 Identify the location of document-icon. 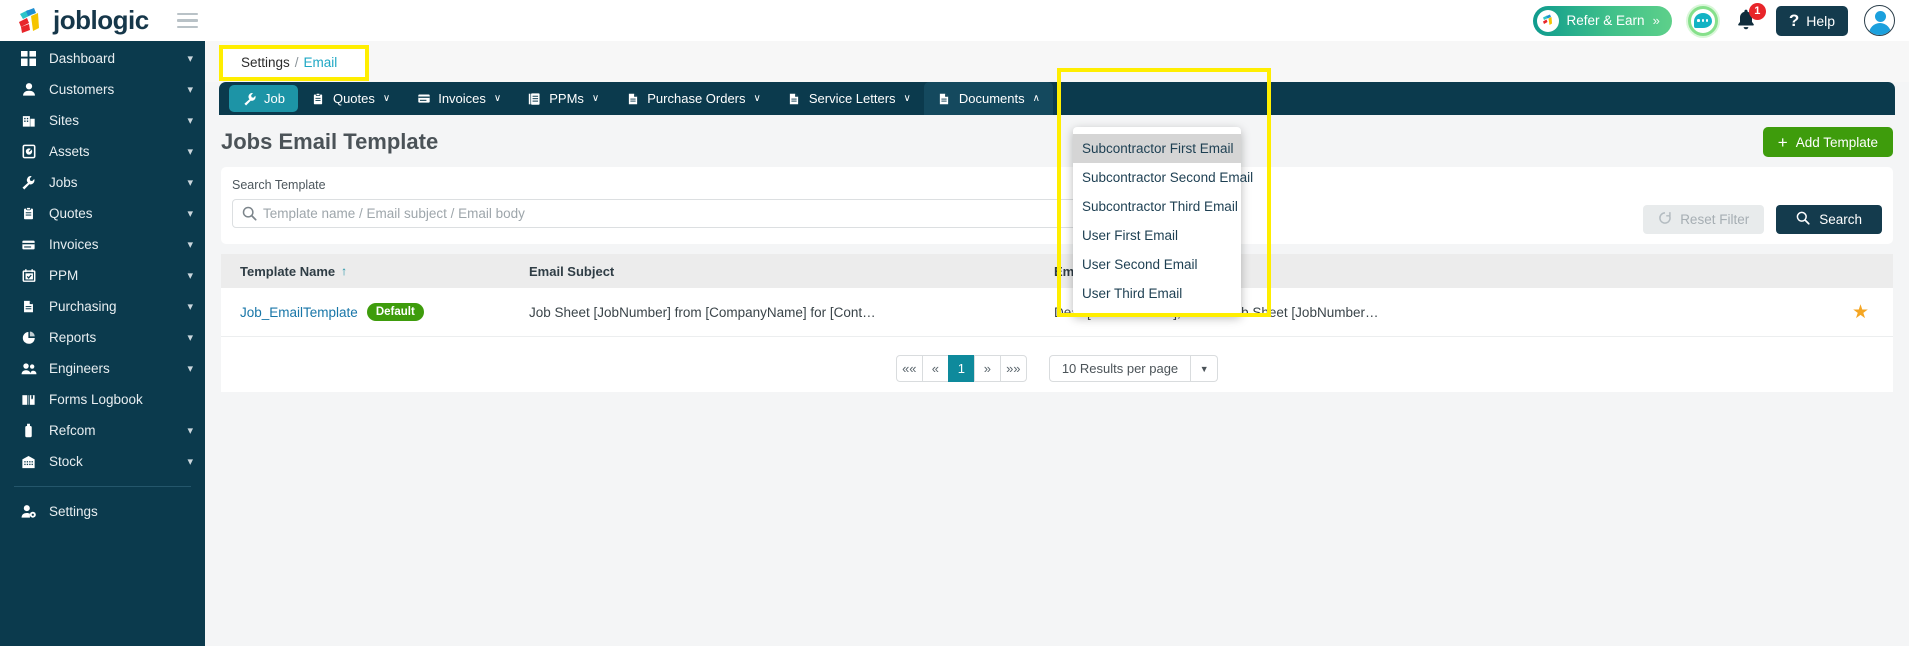
(28, 306).